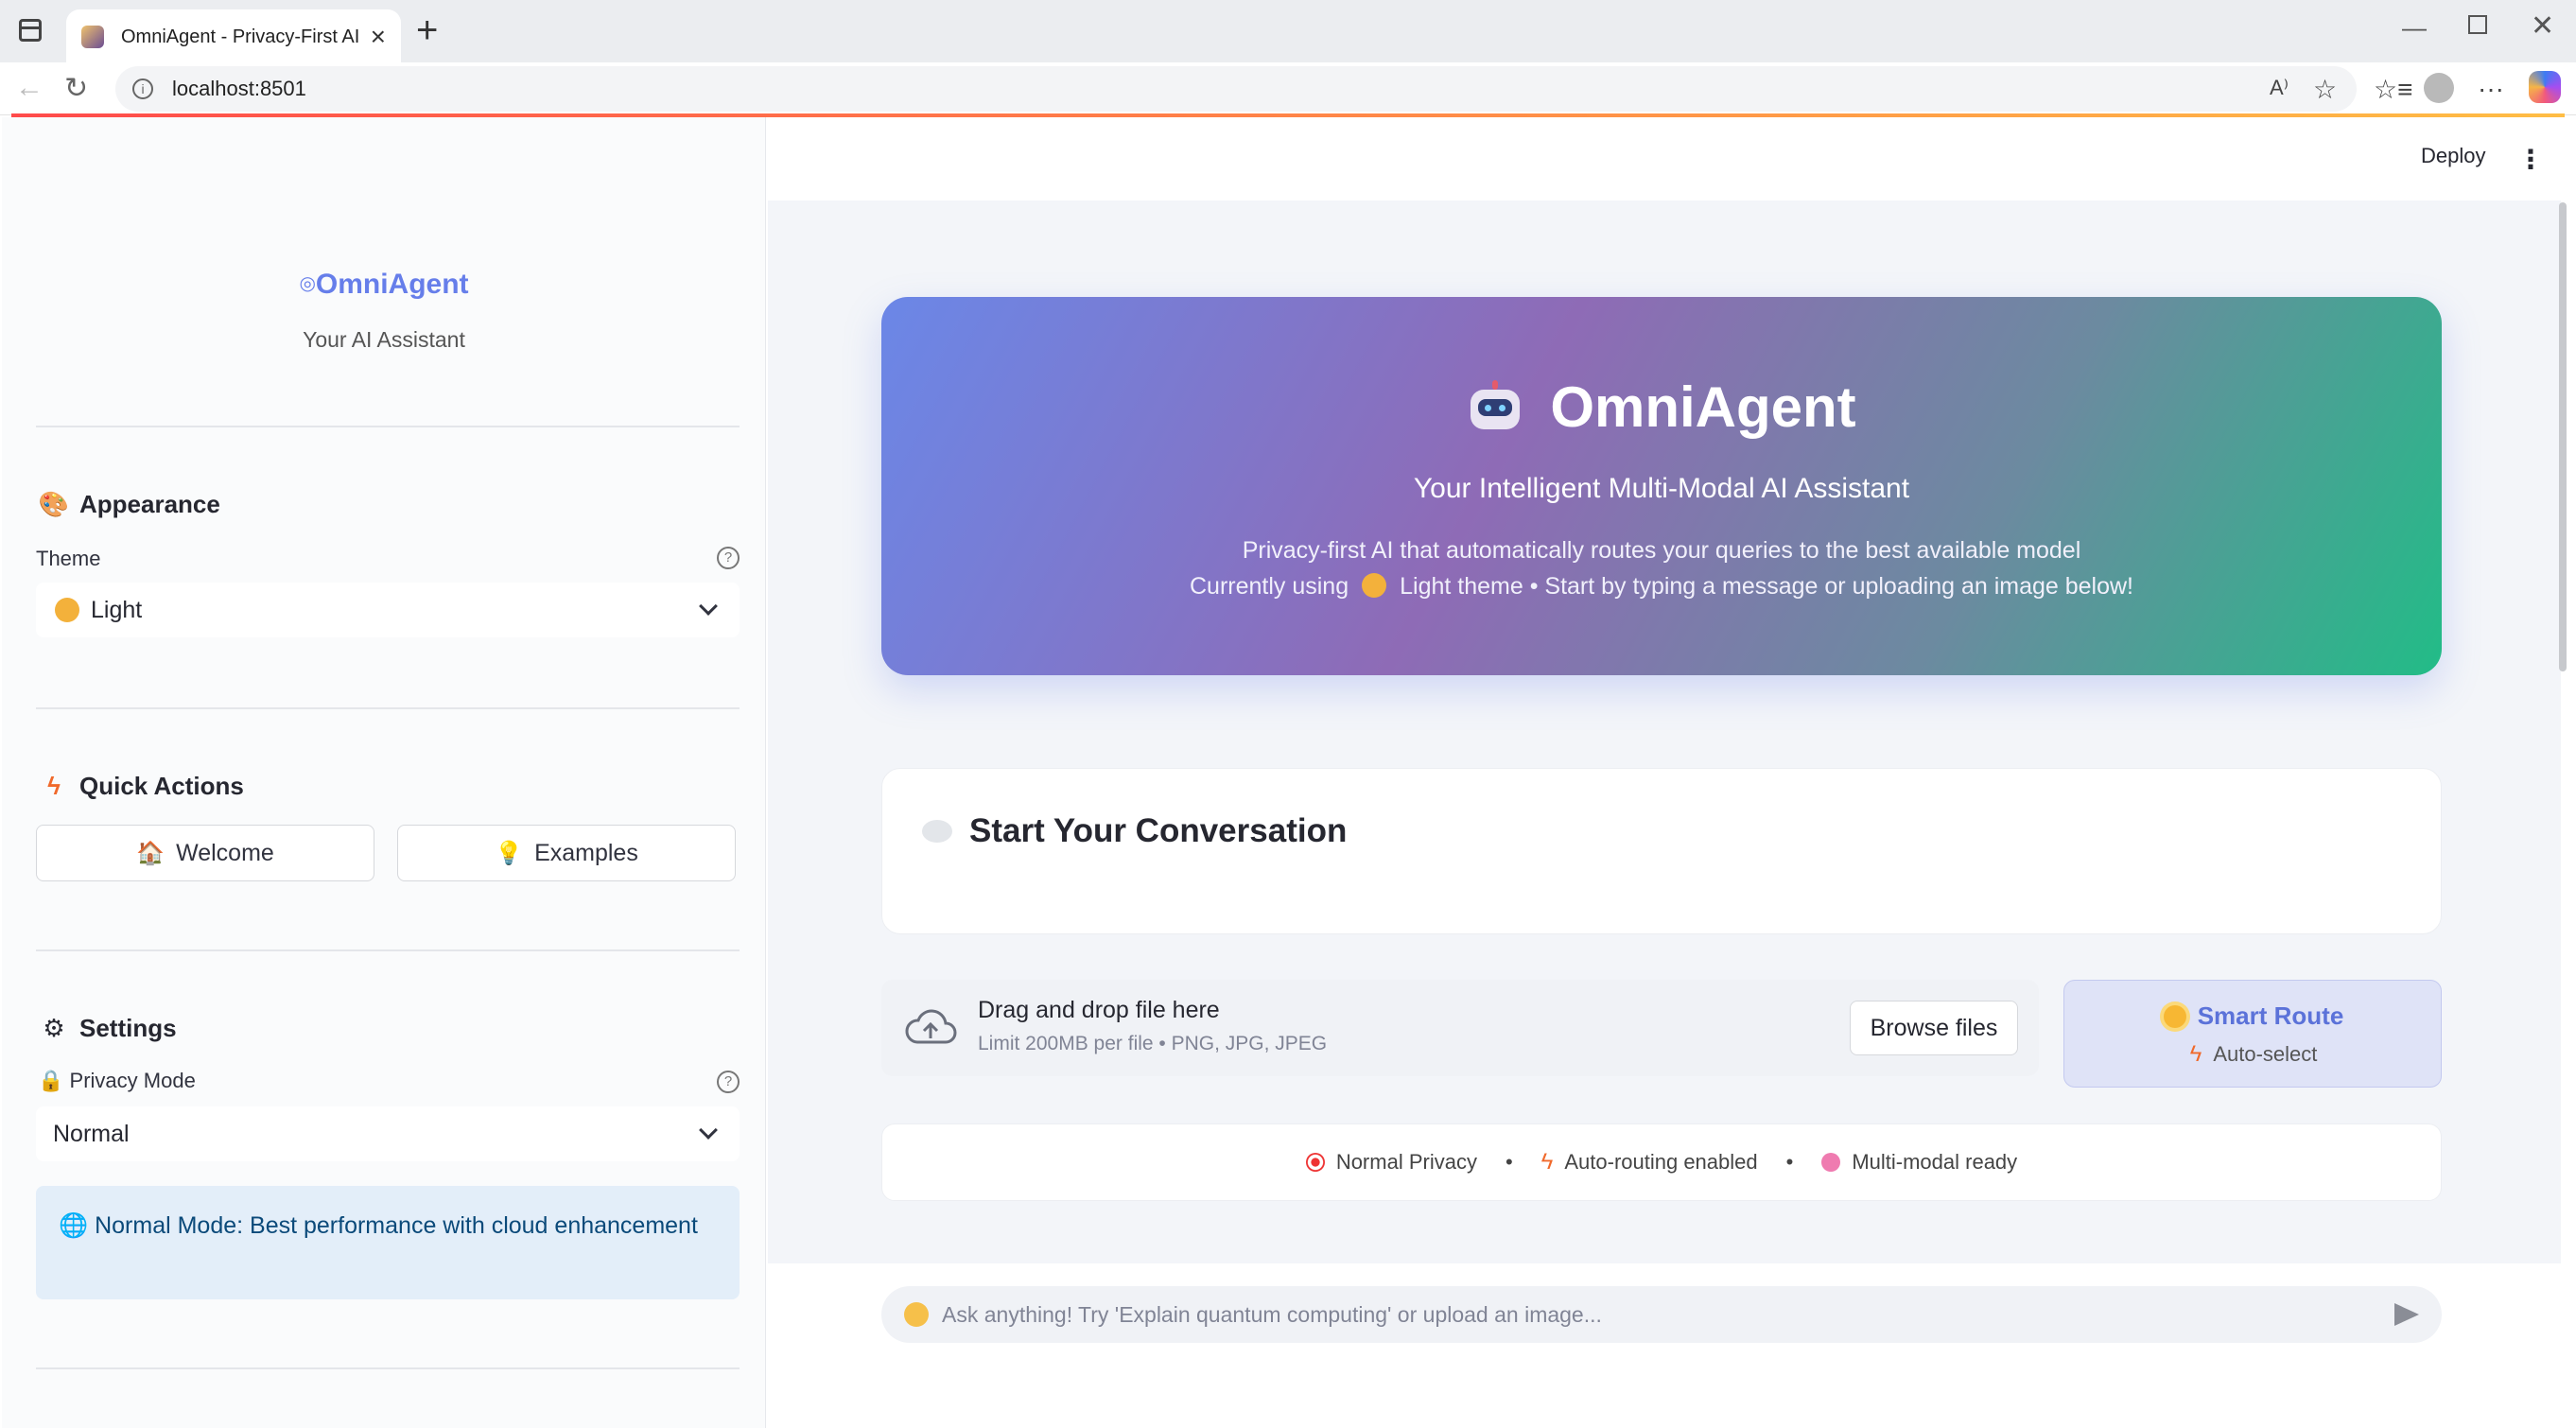 This screenshot has height=1428, width=2576. Describe the element at coordinates (68, 558) in the screenshot. I see `theme-label: Theme` at that location.